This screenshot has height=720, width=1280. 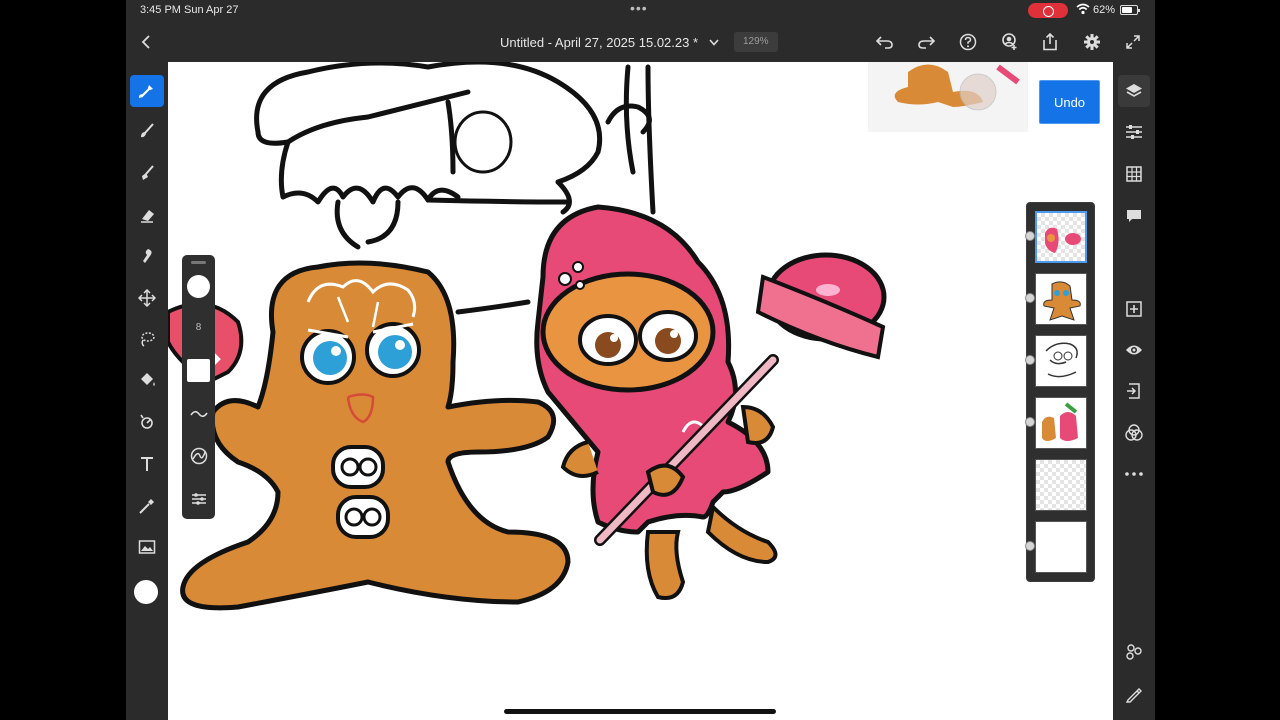 I want to click on settings-gear-icon, so click(x=1092, y=42).